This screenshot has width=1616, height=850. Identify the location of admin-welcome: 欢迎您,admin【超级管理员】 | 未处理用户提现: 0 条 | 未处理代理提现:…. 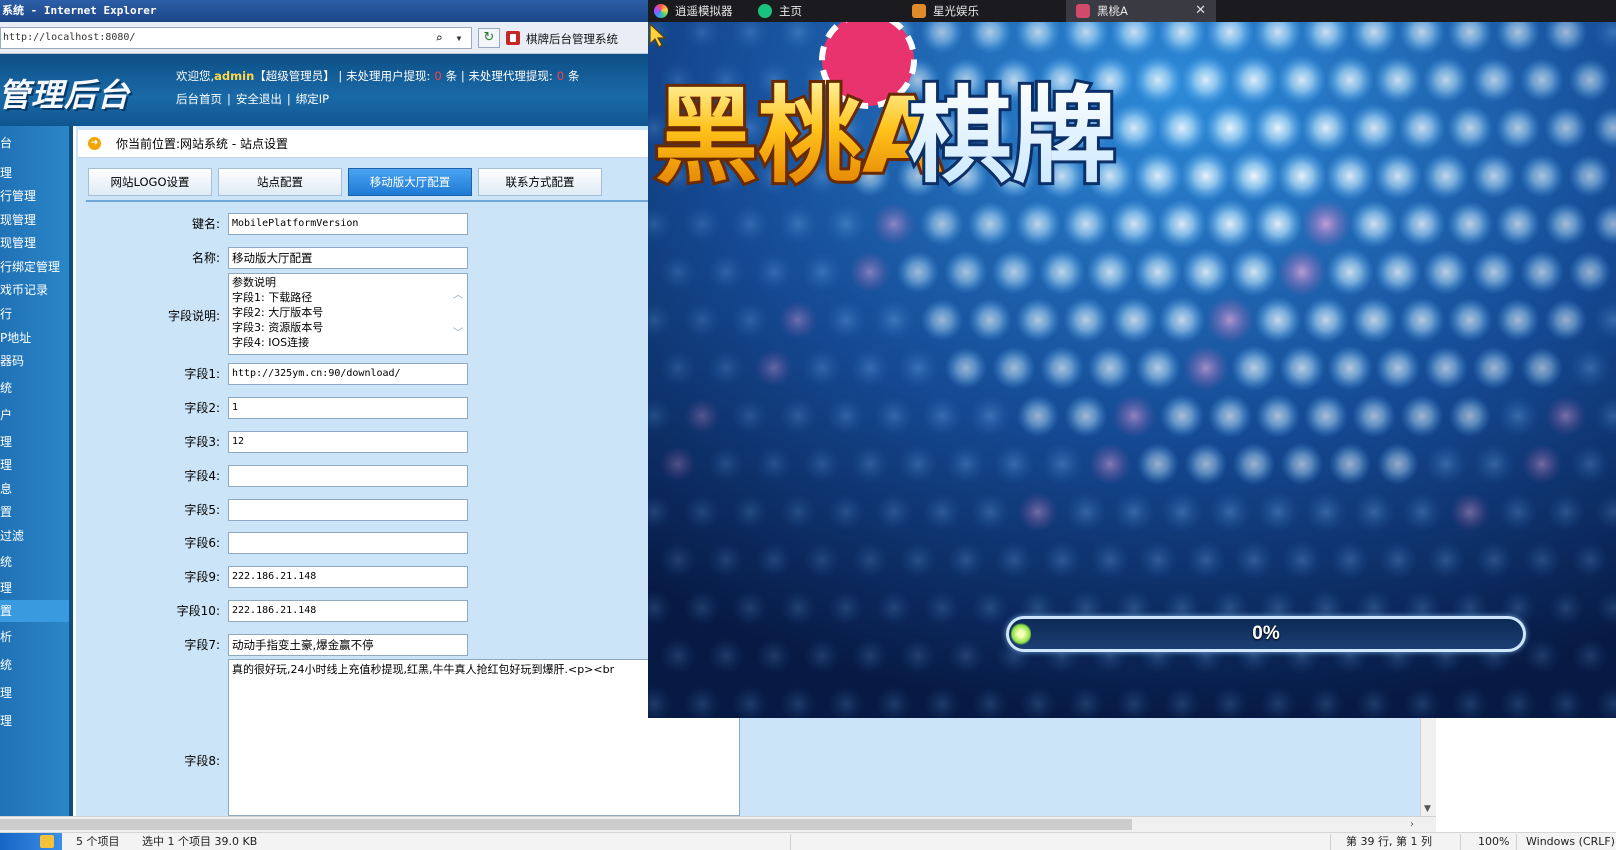
(378, 76).